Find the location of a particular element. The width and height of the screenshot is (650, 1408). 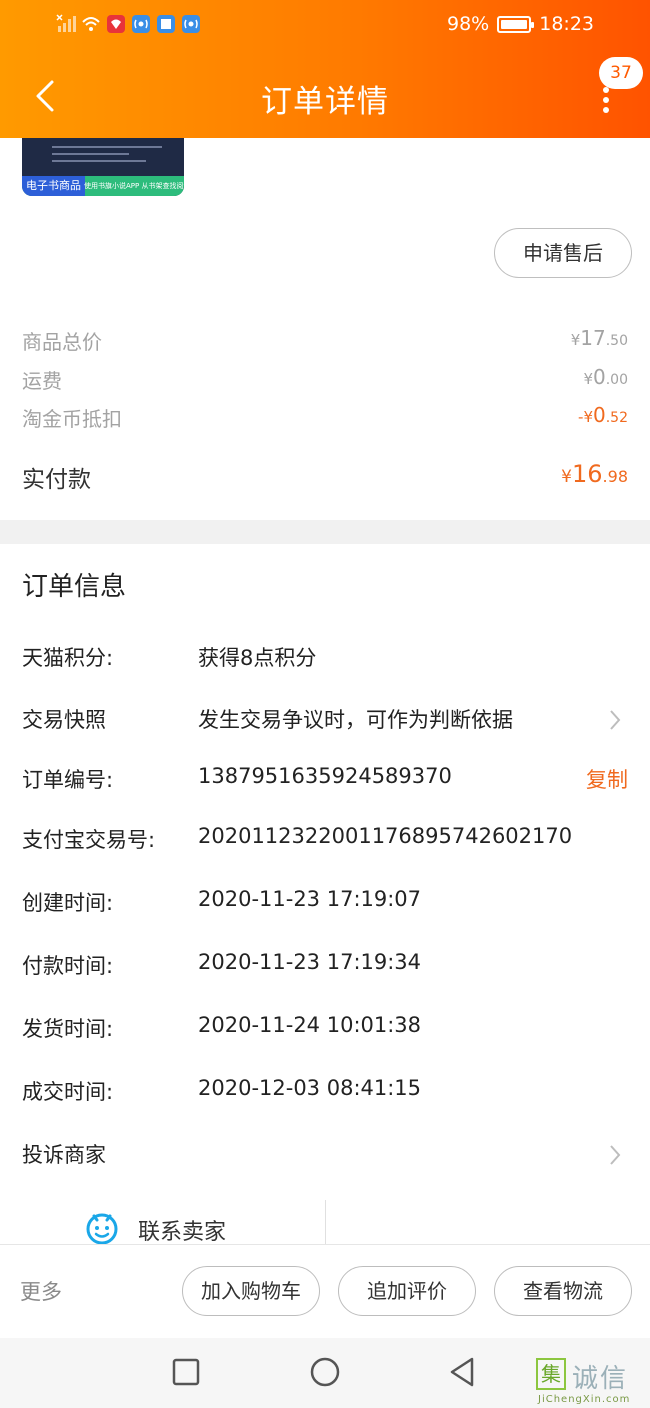

amount-dec: .00 is located at coordinates (616, 380).